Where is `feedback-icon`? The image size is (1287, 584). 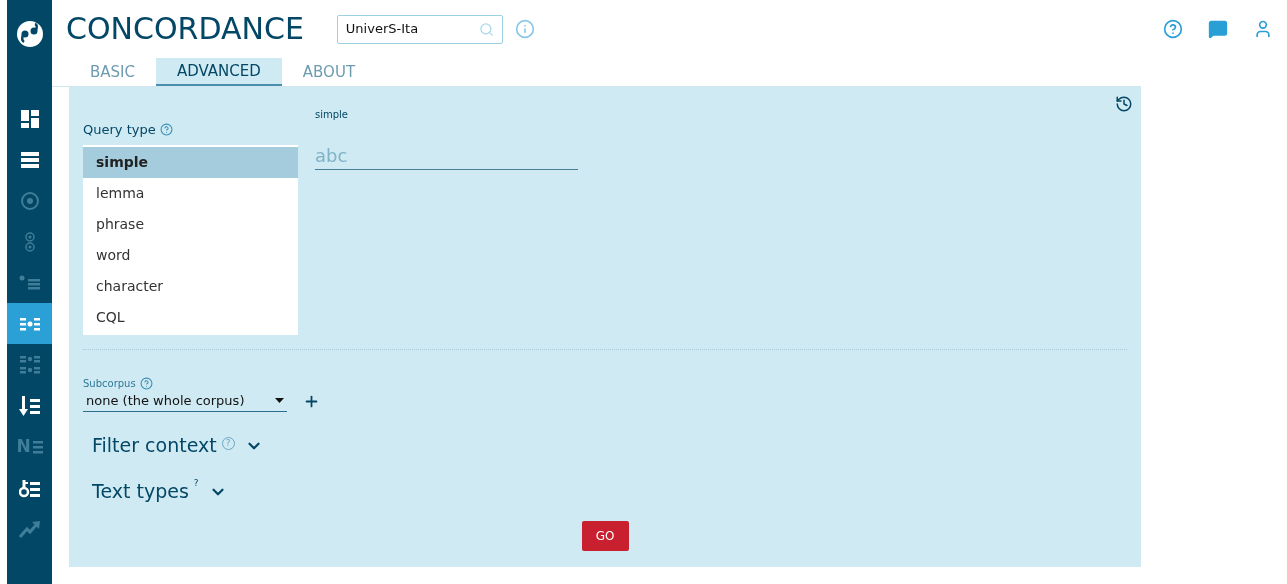 feedback-icon is located at coordinates (1218, 29).